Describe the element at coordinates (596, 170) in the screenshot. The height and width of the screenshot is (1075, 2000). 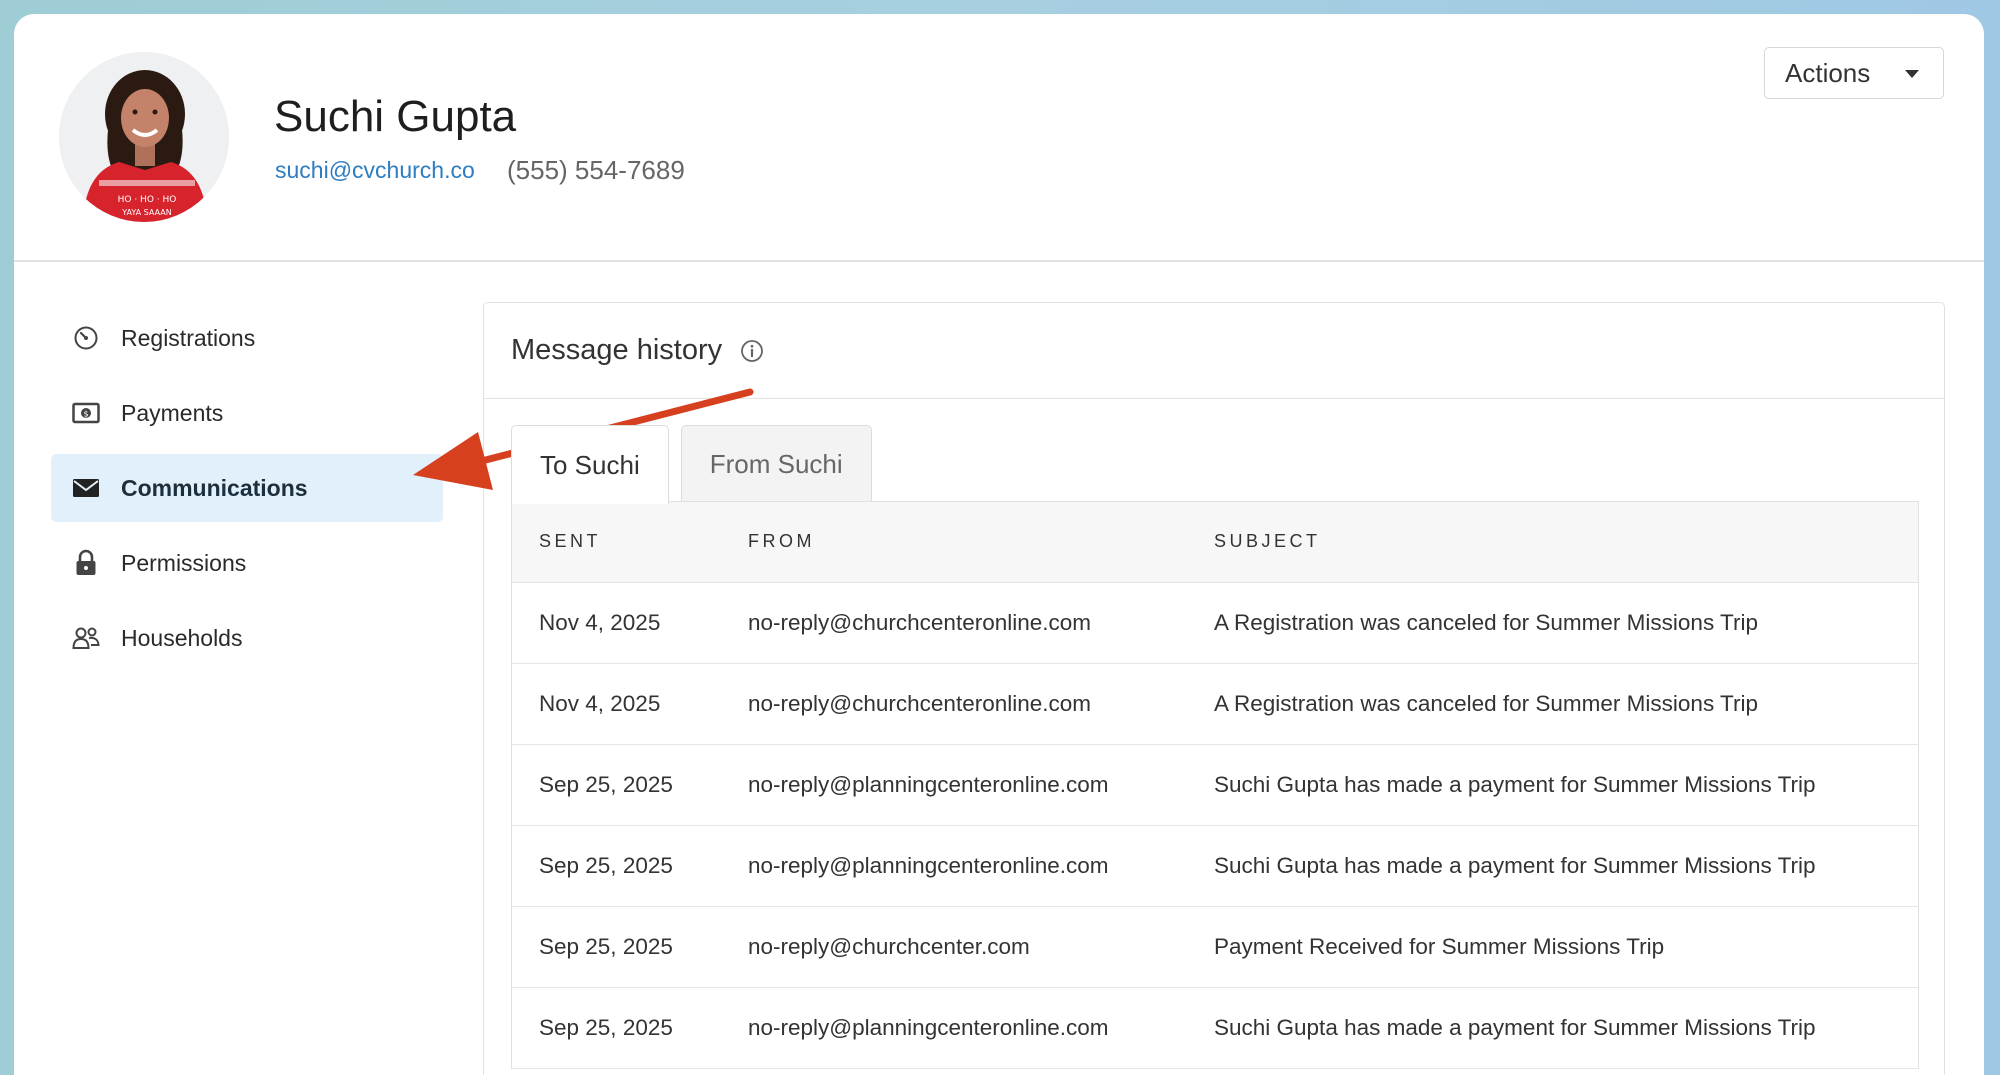
I see `phone-number: (555) 554-7689` at that location.